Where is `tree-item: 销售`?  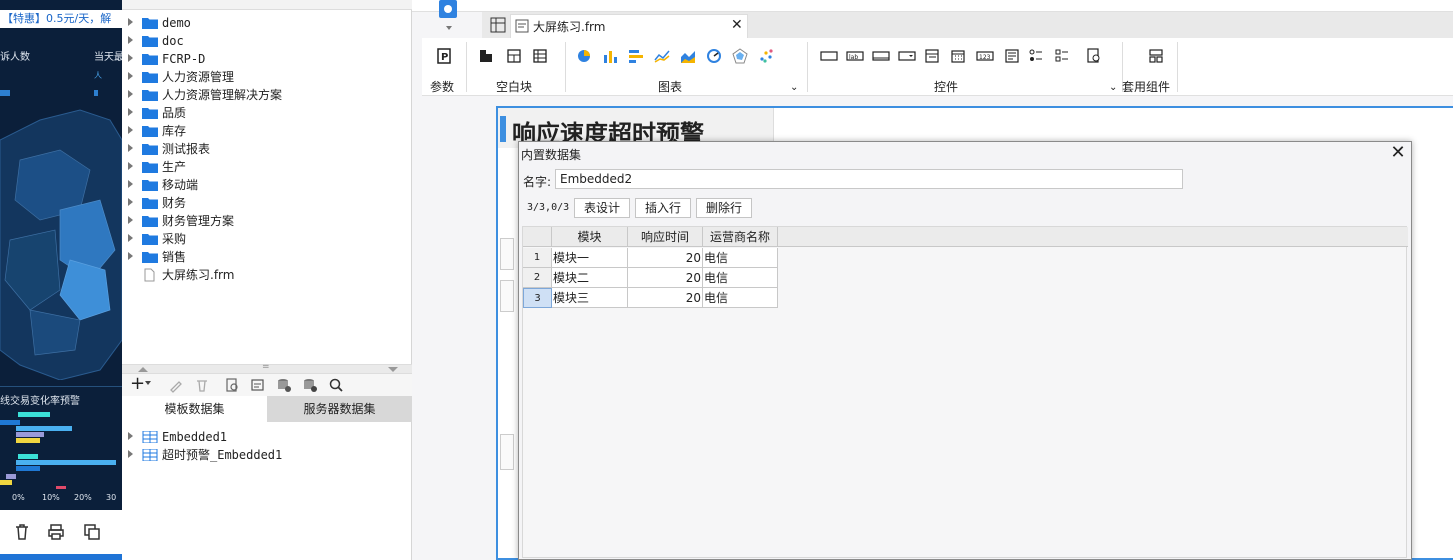
tree-item: 销售 is located at coordinates (267, 257).